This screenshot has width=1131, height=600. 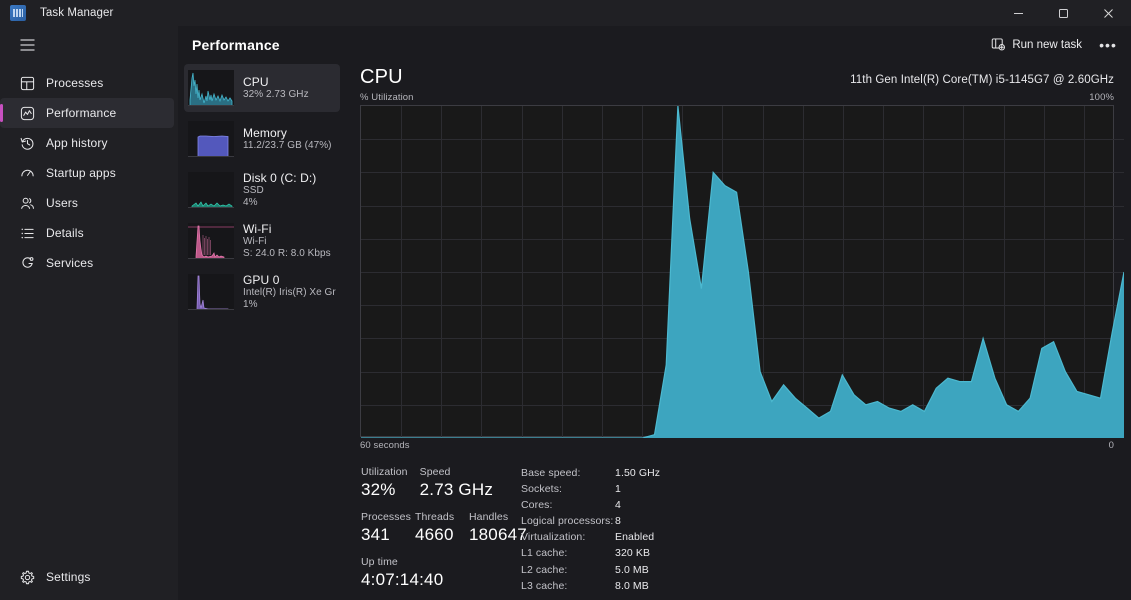 I want to click on stat-value: 180647, so click(x=498, y=534).